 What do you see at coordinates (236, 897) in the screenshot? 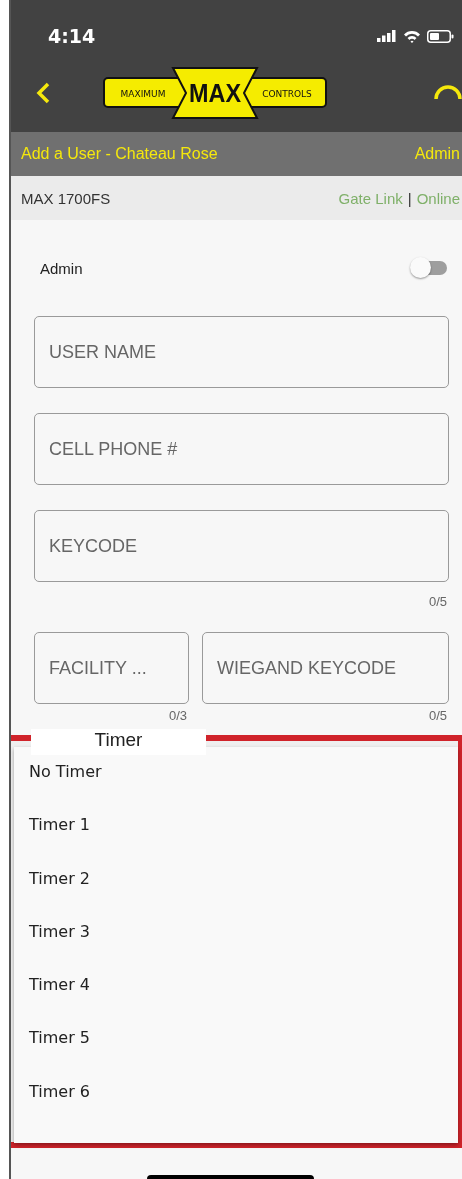
I see `menu-option: Timer 2` at bounding box center [236, 897].